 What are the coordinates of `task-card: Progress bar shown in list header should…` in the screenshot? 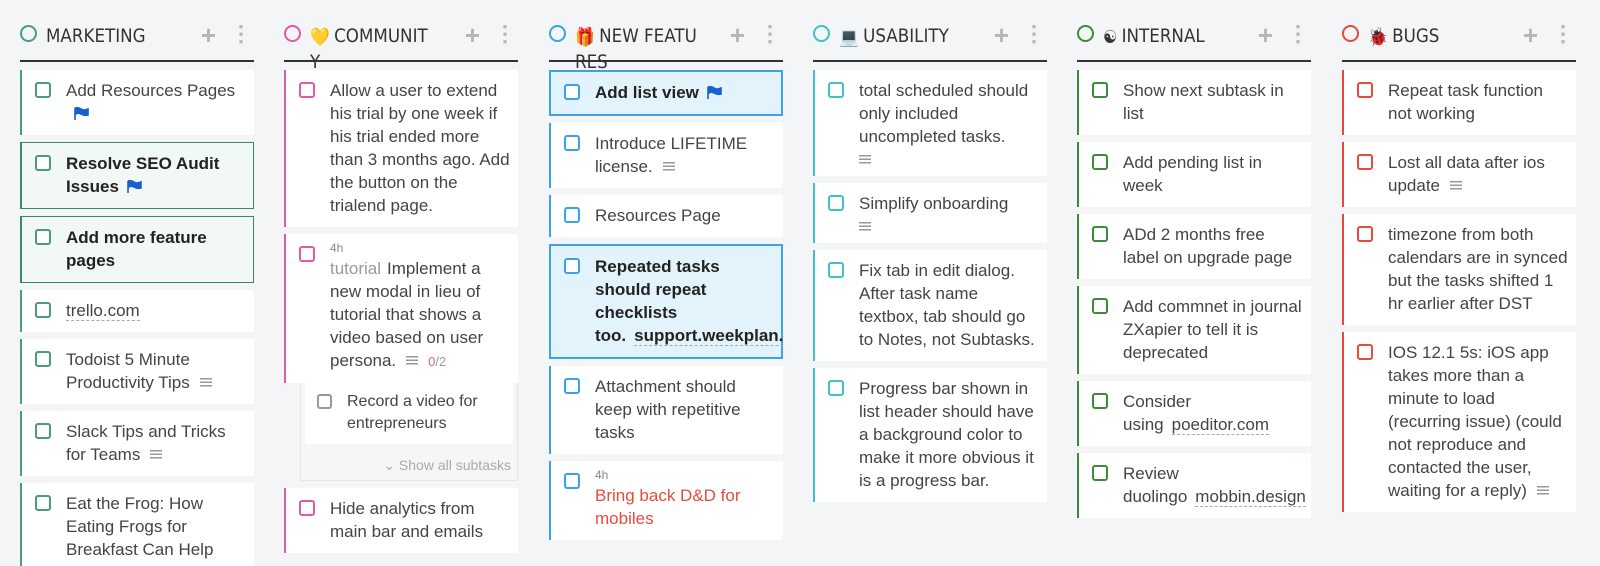 It's located at (930, 435).